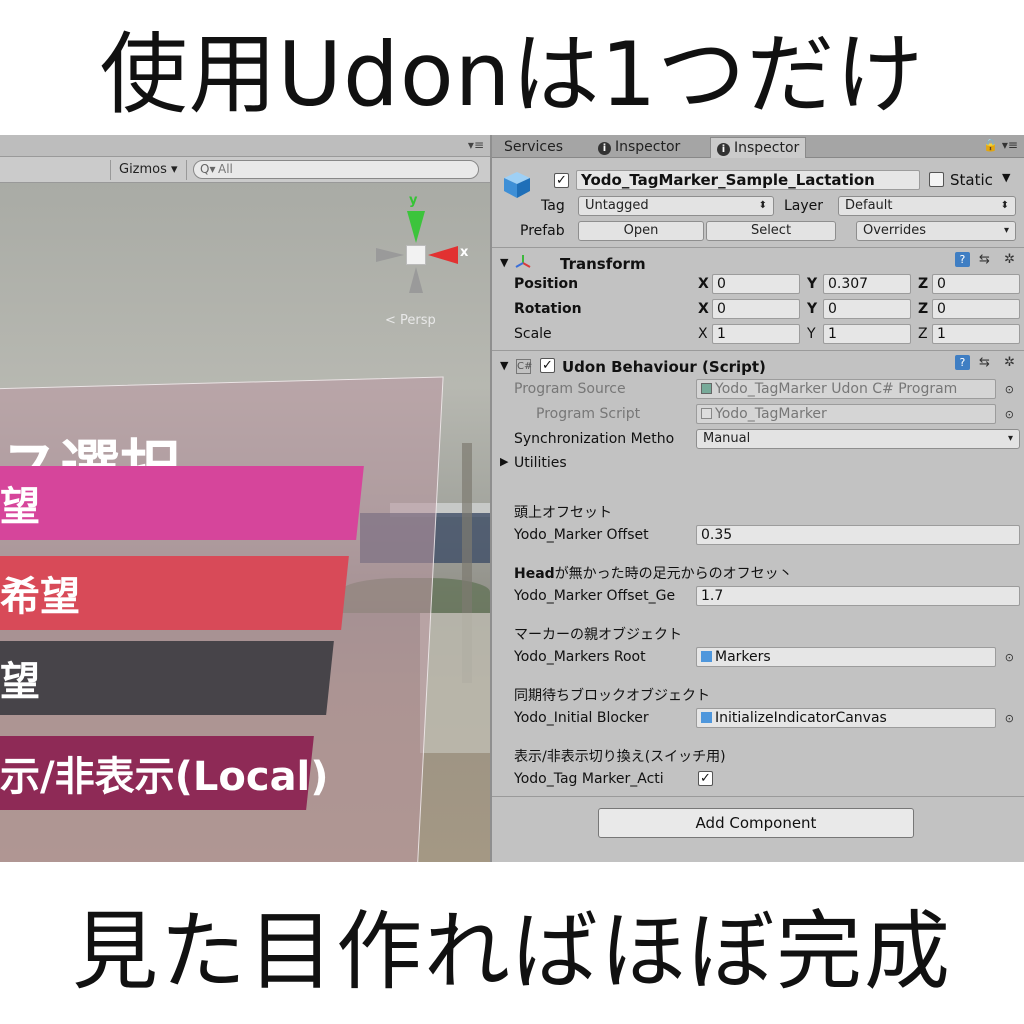 The image size is (1024, 1024). Describe the element at coordinates (869, 205) in the screenshot. I see `layer-value: Default` at that location.